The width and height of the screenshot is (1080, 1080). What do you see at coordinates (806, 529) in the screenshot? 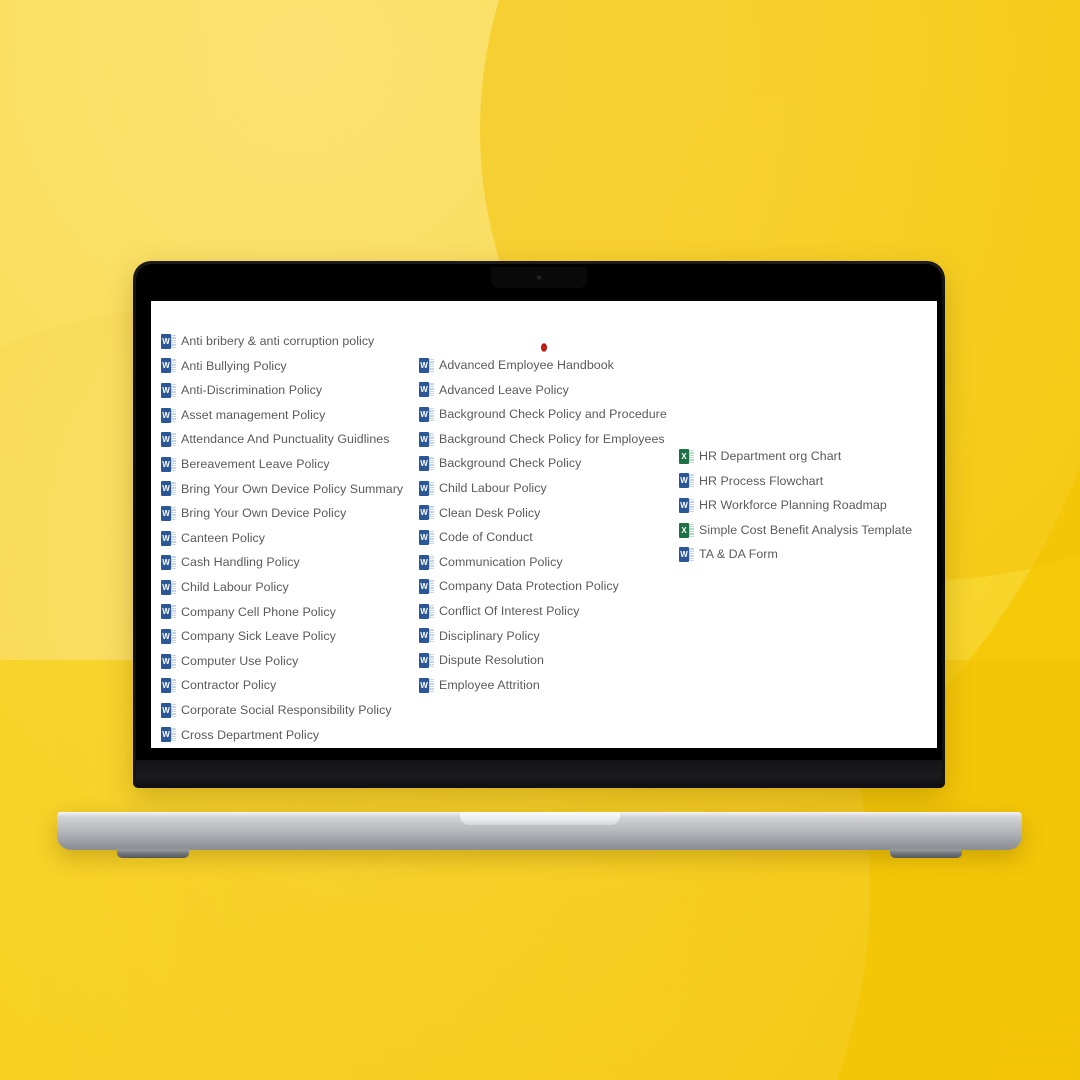
I see `file-name-label: Simple Cost Benefit Analysis Template` at bounding box center [806, 529].